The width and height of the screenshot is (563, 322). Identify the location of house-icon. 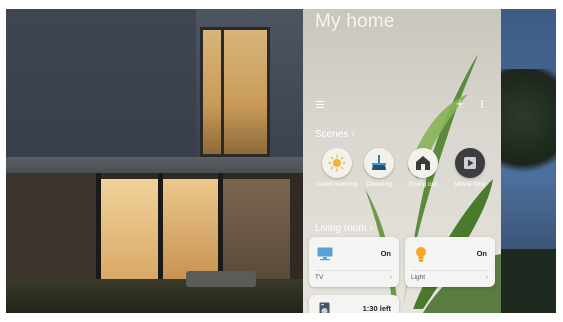
(423, 163).